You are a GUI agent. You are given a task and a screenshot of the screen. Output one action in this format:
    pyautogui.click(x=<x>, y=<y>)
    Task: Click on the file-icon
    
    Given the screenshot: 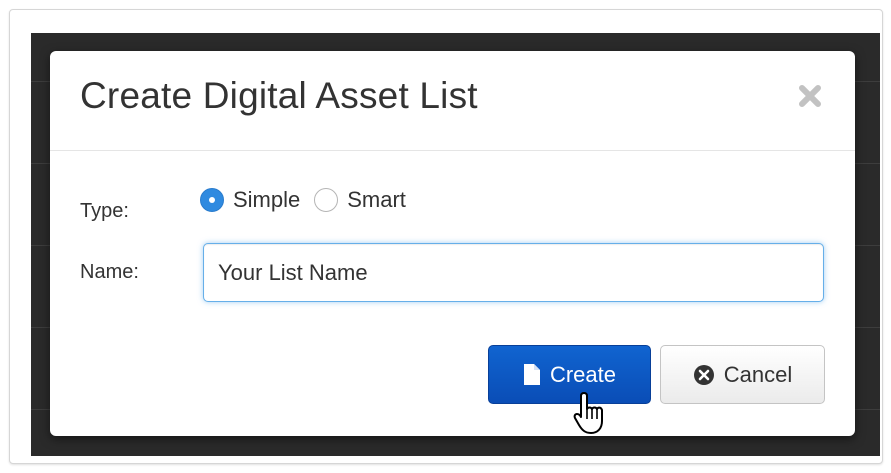 What is the action you would take?
    pyautogui.click(x=532, y=374)
    